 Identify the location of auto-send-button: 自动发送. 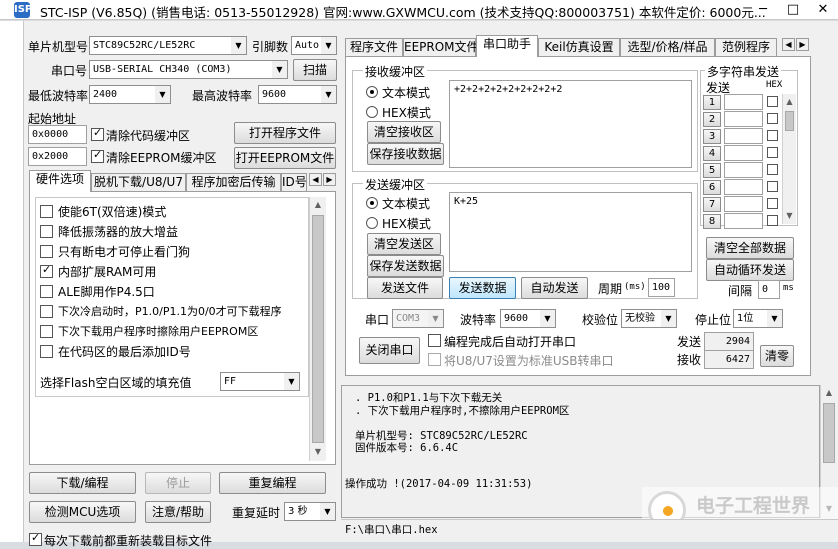
(554, 288).